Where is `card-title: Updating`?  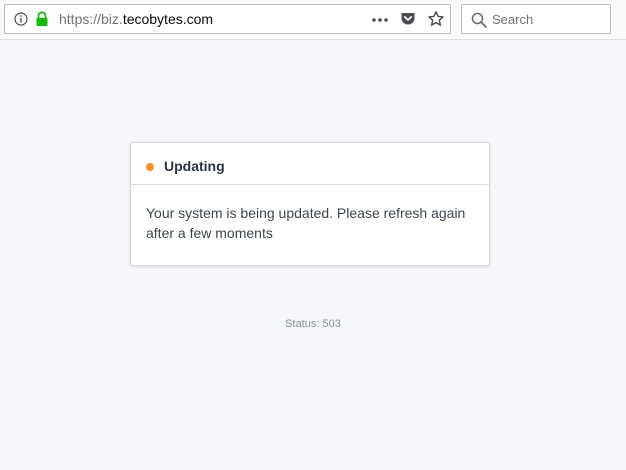 card-title: Updating is located at coordinates (194, 166).